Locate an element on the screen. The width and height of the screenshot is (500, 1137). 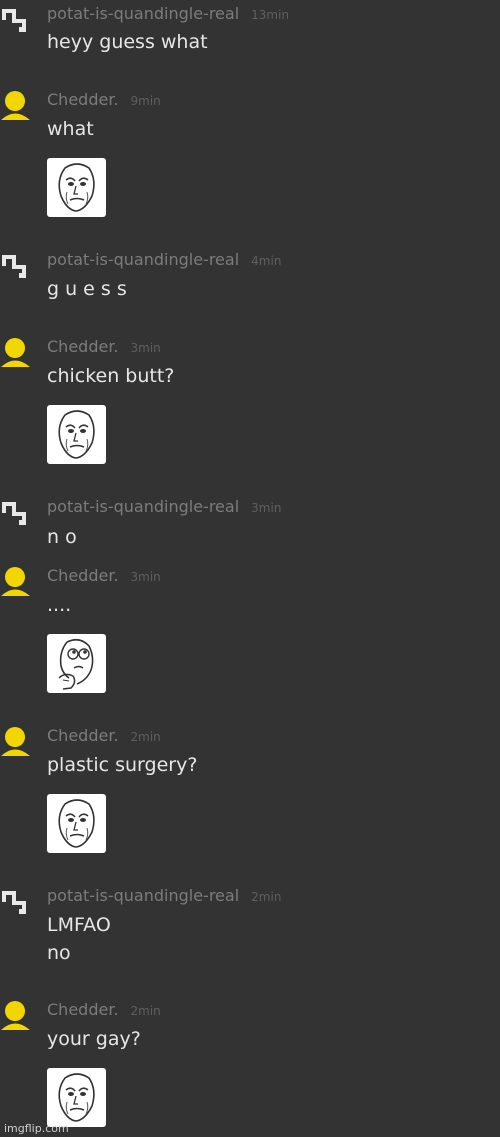
message-text: n o is located at coordinates (62, 537).